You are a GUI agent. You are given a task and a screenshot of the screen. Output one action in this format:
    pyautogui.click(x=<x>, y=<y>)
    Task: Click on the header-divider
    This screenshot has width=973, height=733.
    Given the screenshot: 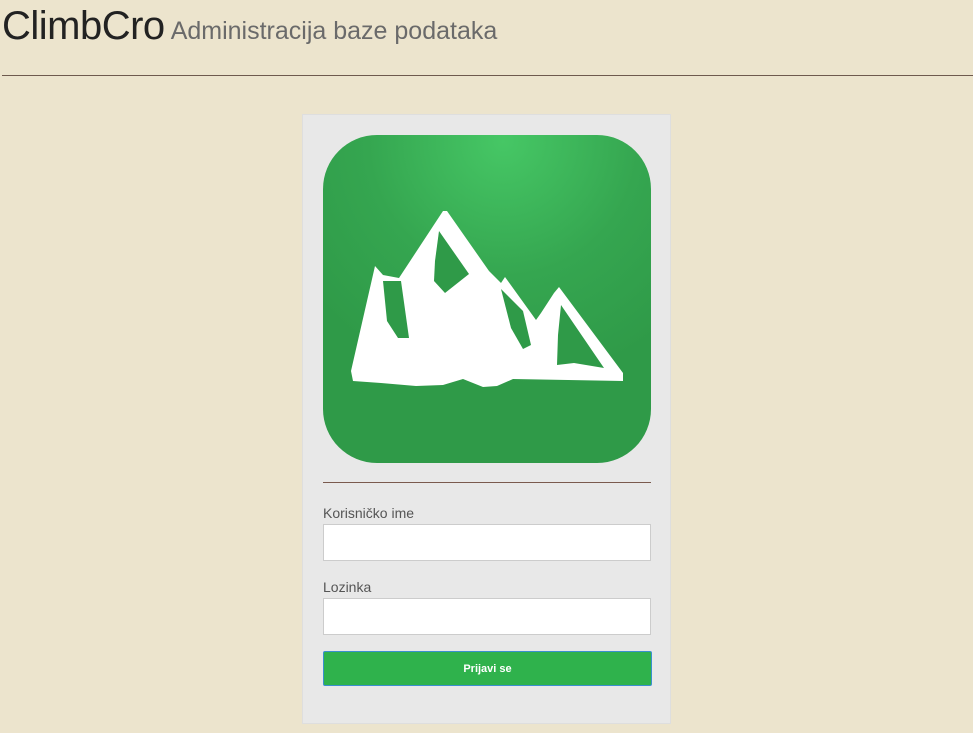 What is the action you would take?
    pyautogui.click(x=487, y=75)
    